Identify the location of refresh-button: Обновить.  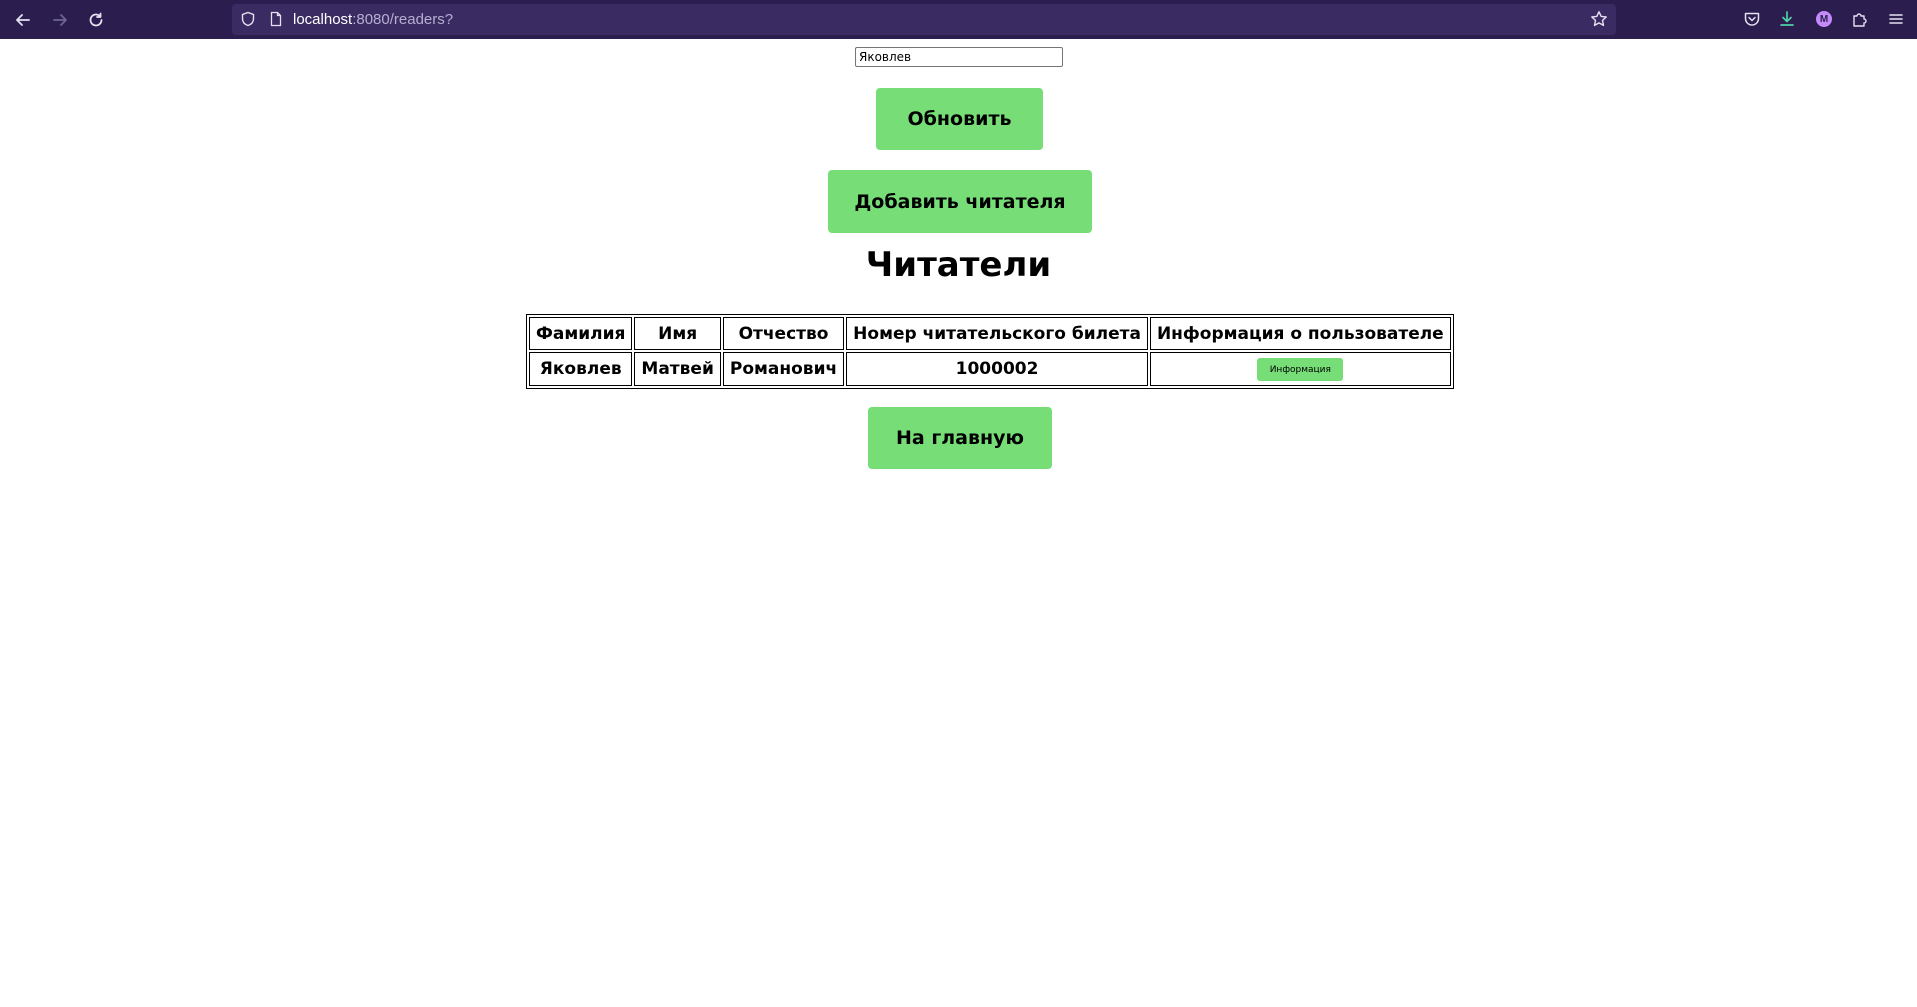
(959, 119).